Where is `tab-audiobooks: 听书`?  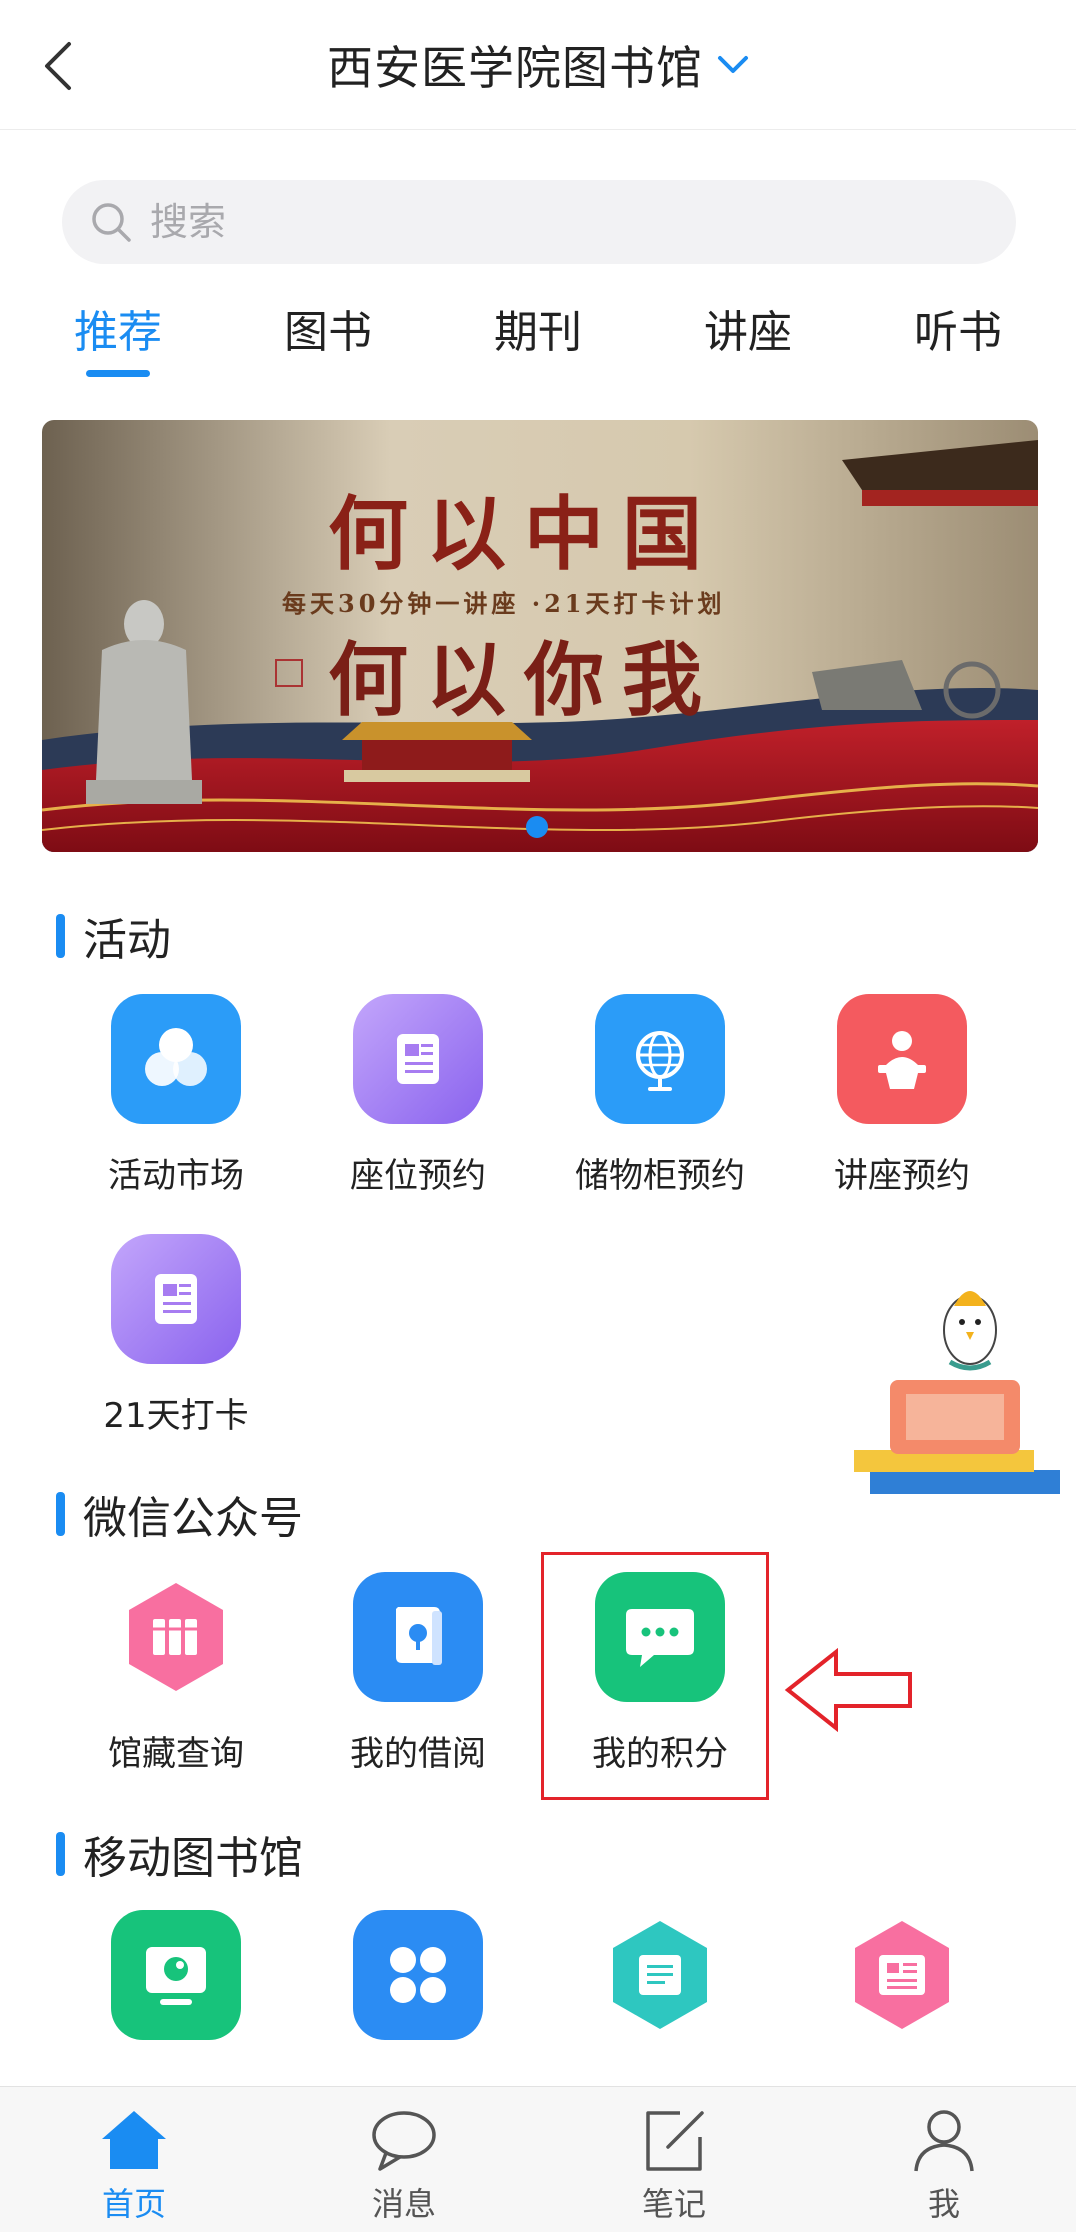
tab-audiobooks: 听书 is located at coordinates (958, 328).